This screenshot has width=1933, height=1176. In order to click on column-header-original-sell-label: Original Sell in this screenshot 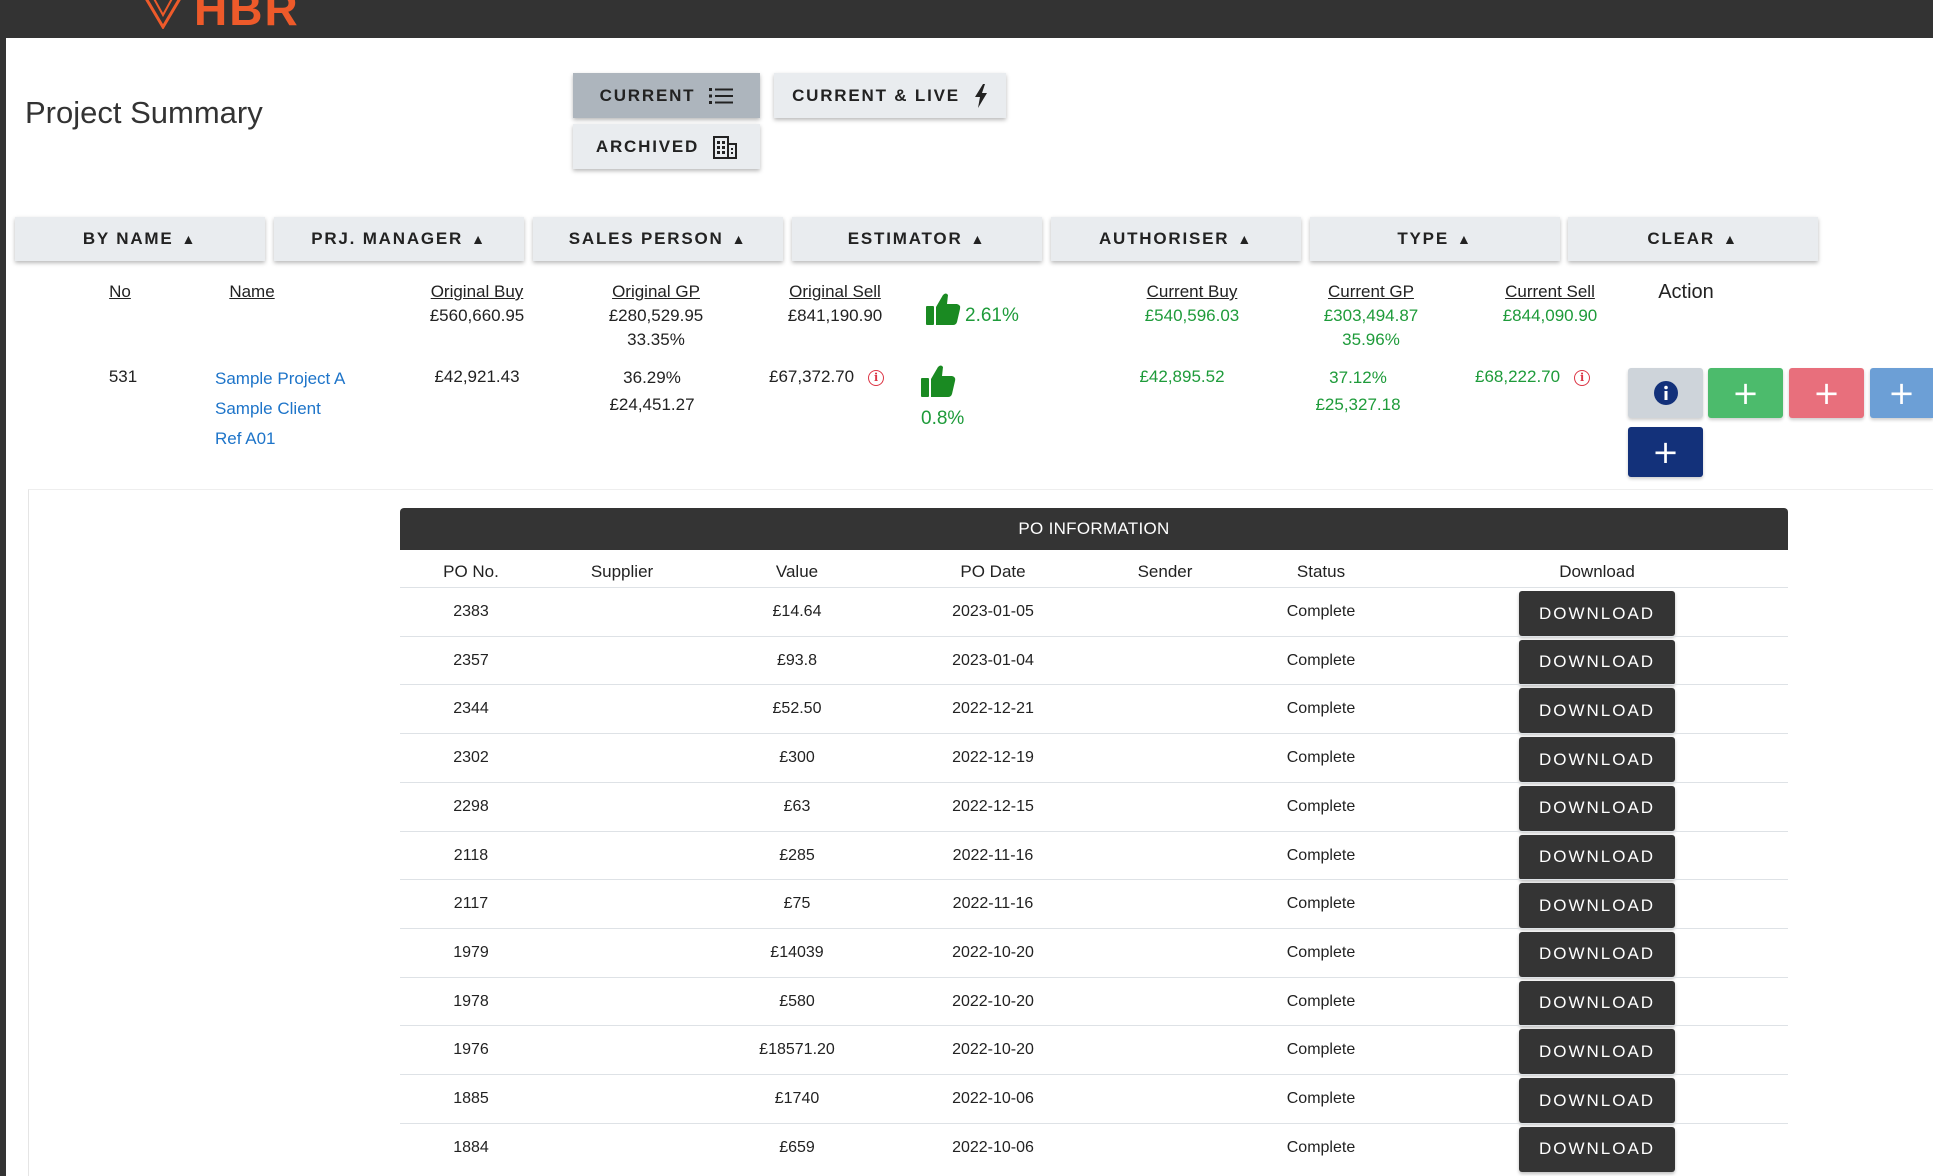, I will do `click(835, 291)`.